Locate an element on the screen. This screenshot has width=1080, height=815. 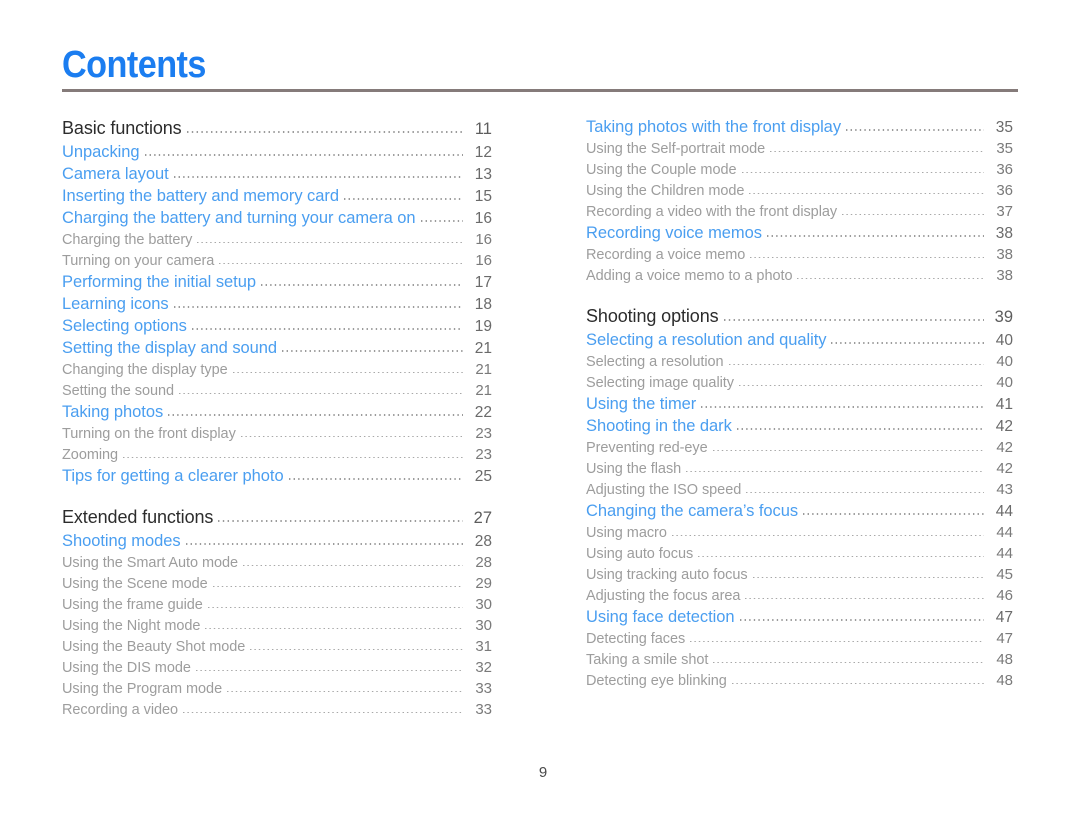
toc-entry-row: Inserting the battery and memory card 15 is located at coordinates (277, 196).